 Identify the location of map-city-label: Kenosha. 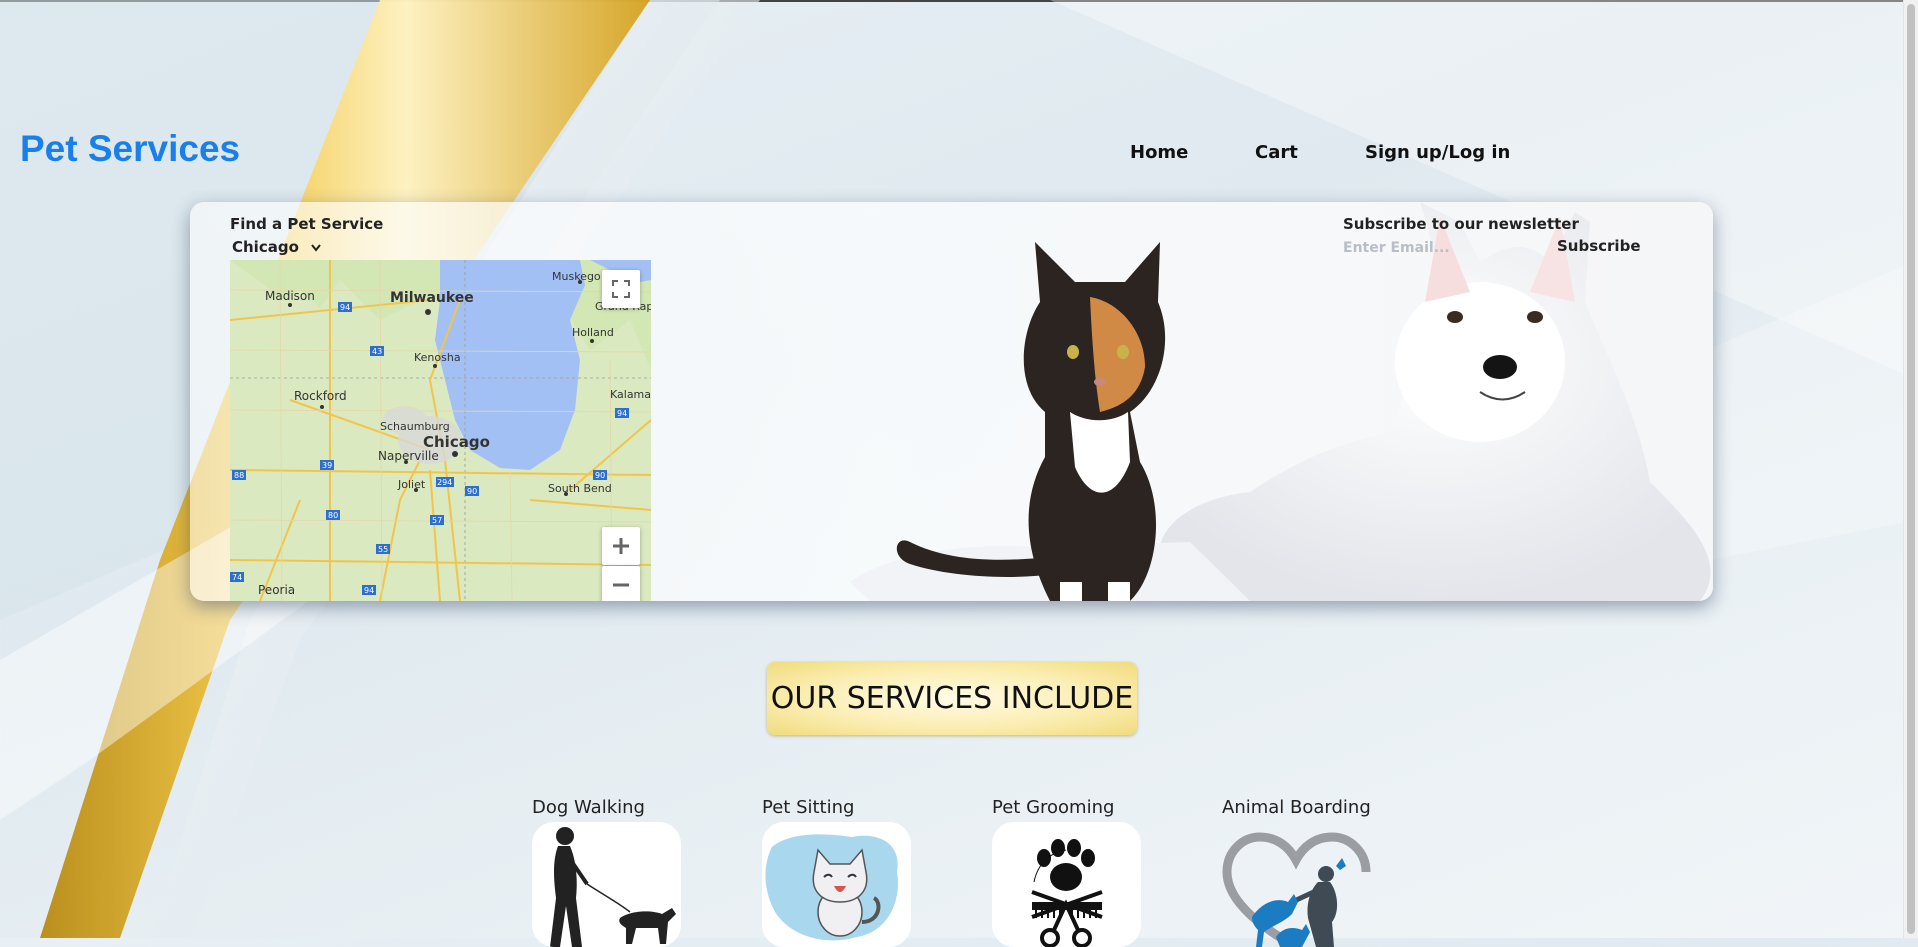
(437, 357).